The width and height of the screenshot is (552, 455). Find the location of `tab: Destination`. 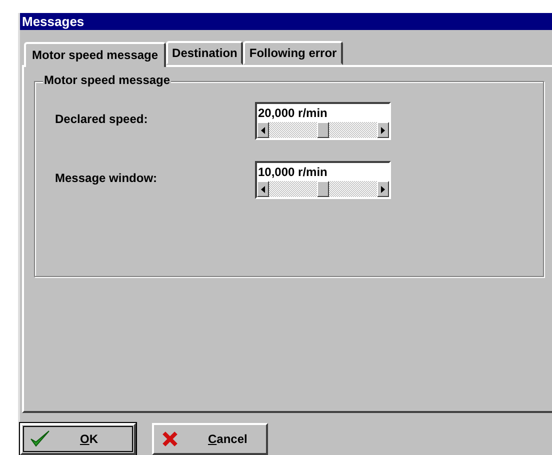

tab: Destination is located at coordinates (205, 53).